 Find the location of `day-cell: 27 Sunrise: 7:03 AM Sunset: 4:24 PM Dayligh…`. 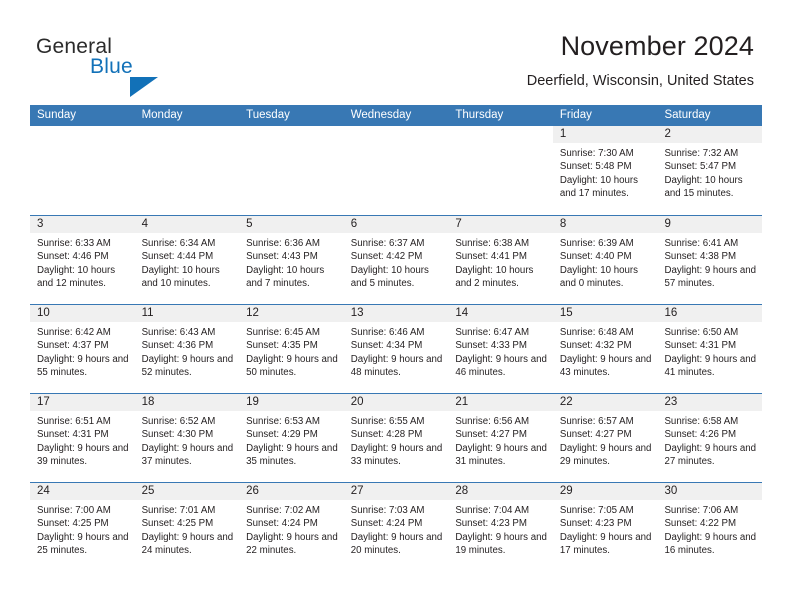

day-cell: 27 Sunrise: 7:03 AM Sunset: 4:24 PM Dayligh… is located at coordinates (396, 527).